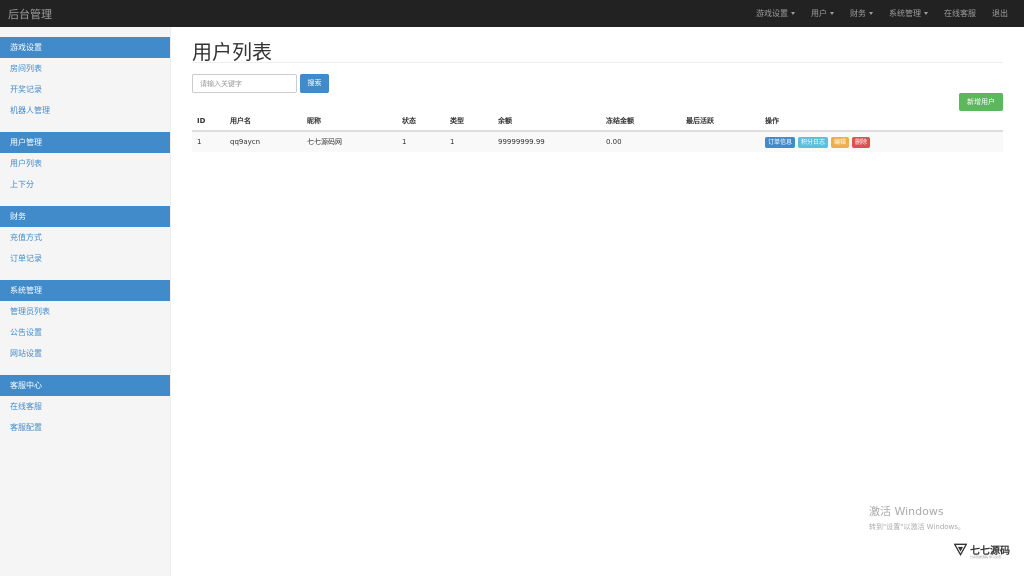  I want to click on nav-label: 退出, so click(1000, 13).